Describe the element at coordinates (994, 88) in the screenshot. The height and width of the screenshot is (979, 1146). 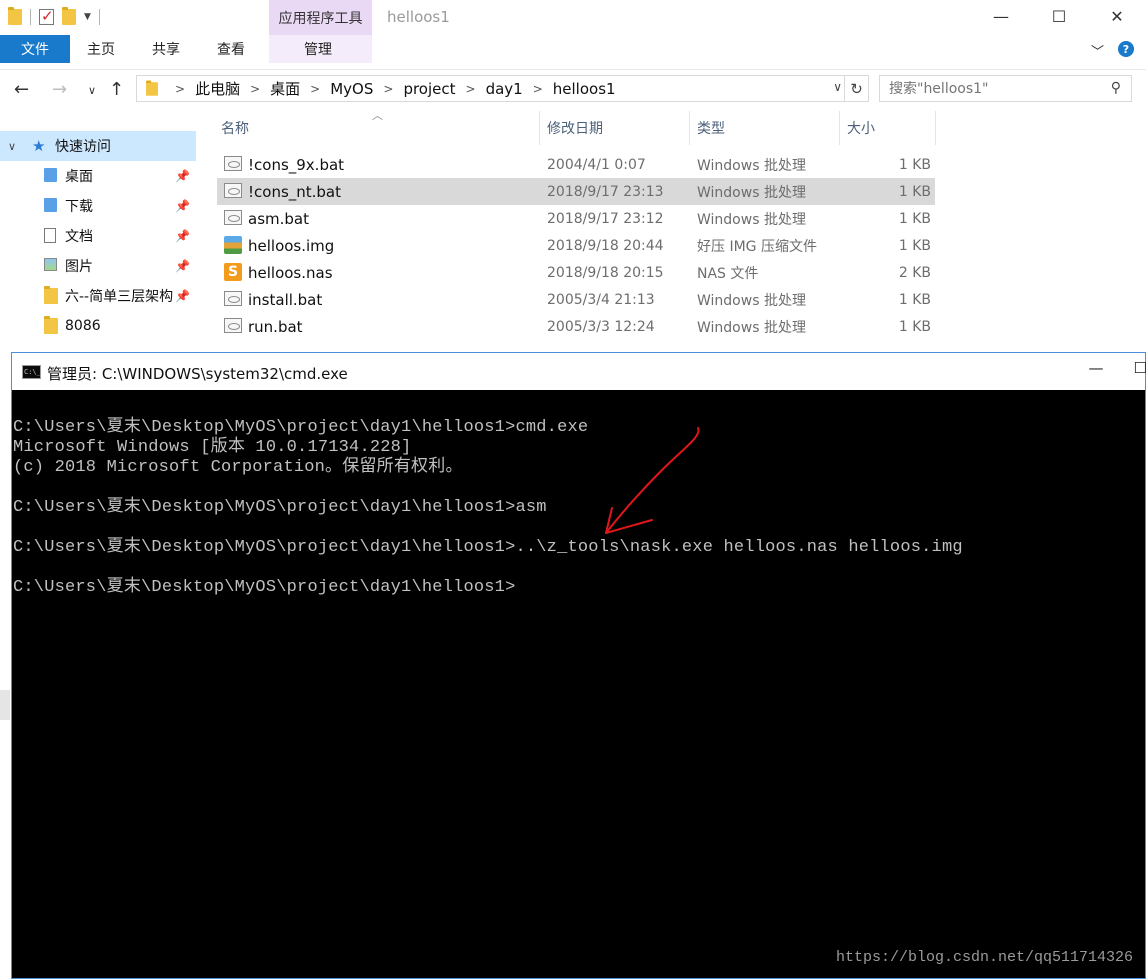
I see `search-input` at that location.